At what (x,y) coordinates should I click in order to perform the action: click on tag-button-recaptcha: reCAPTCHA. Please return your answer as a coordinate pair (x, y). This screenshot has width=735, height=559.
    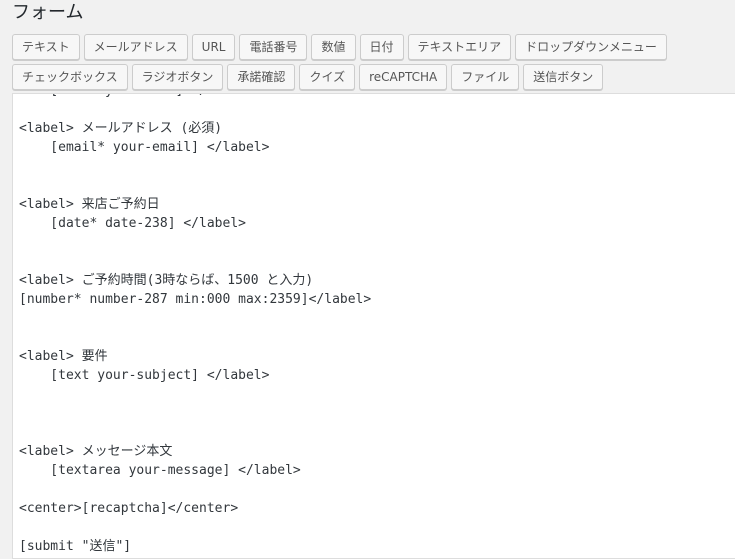
    Looking at the image, I should click on (403, 77).